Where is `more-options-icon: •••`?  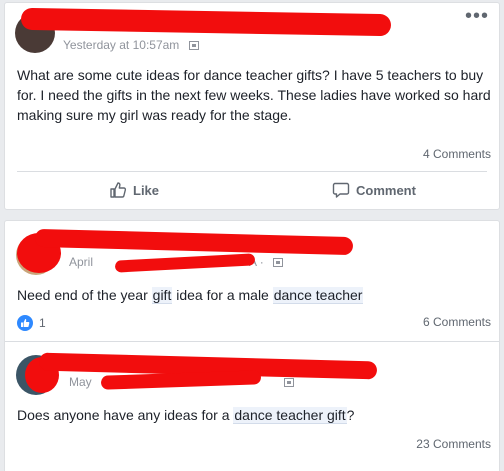 more-options-icon: ••• is located at coordinates (477, 16).